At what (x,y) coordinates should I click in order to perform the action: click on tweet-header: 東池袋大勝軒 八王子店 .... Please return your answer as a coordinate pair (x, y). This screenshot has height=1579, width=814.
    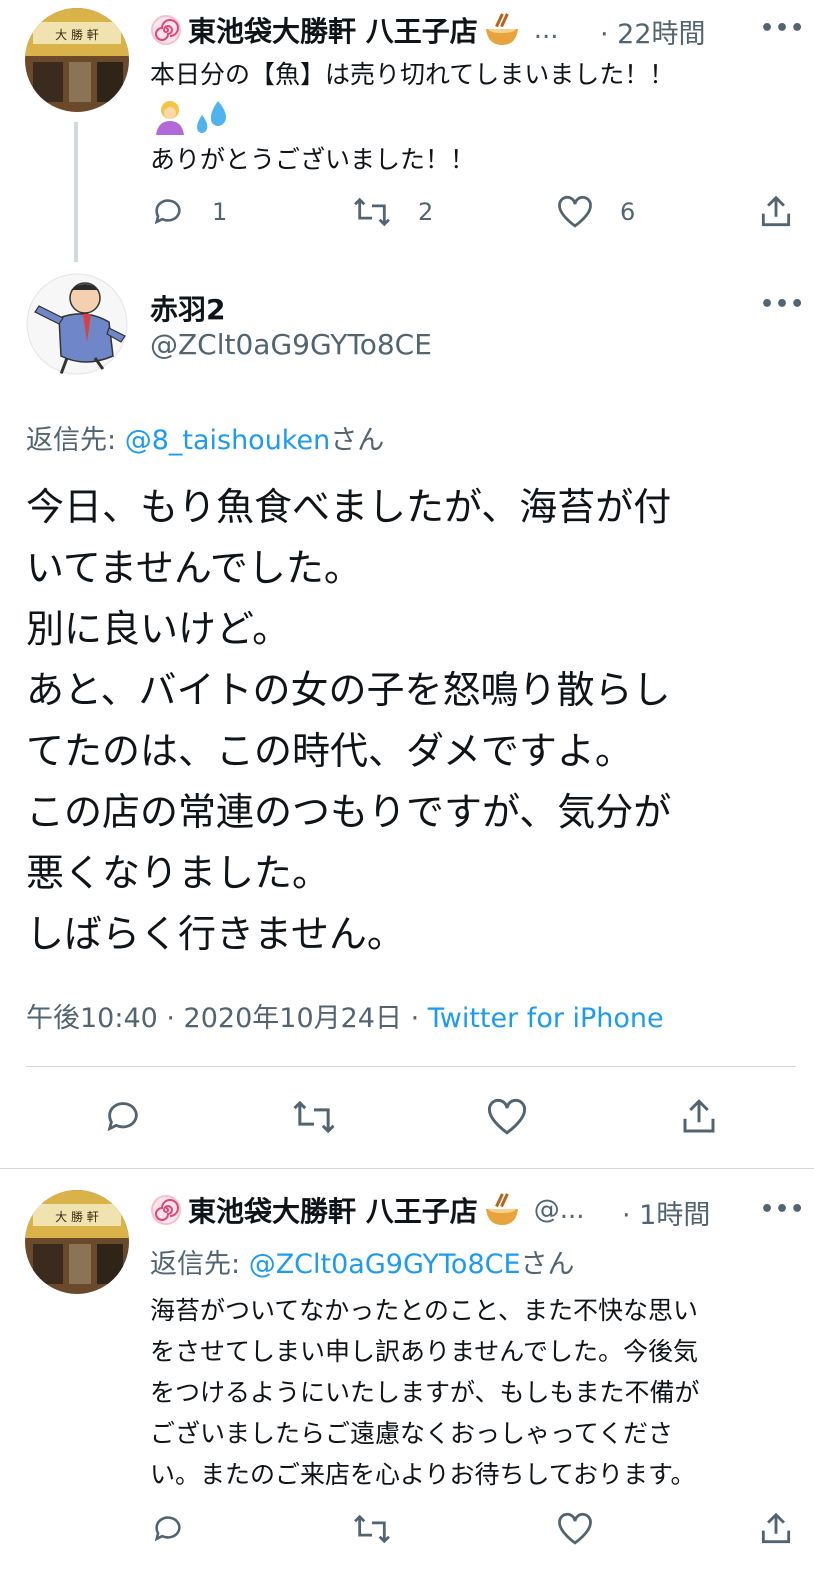
    Looking at the image, I should click on (385, 30).